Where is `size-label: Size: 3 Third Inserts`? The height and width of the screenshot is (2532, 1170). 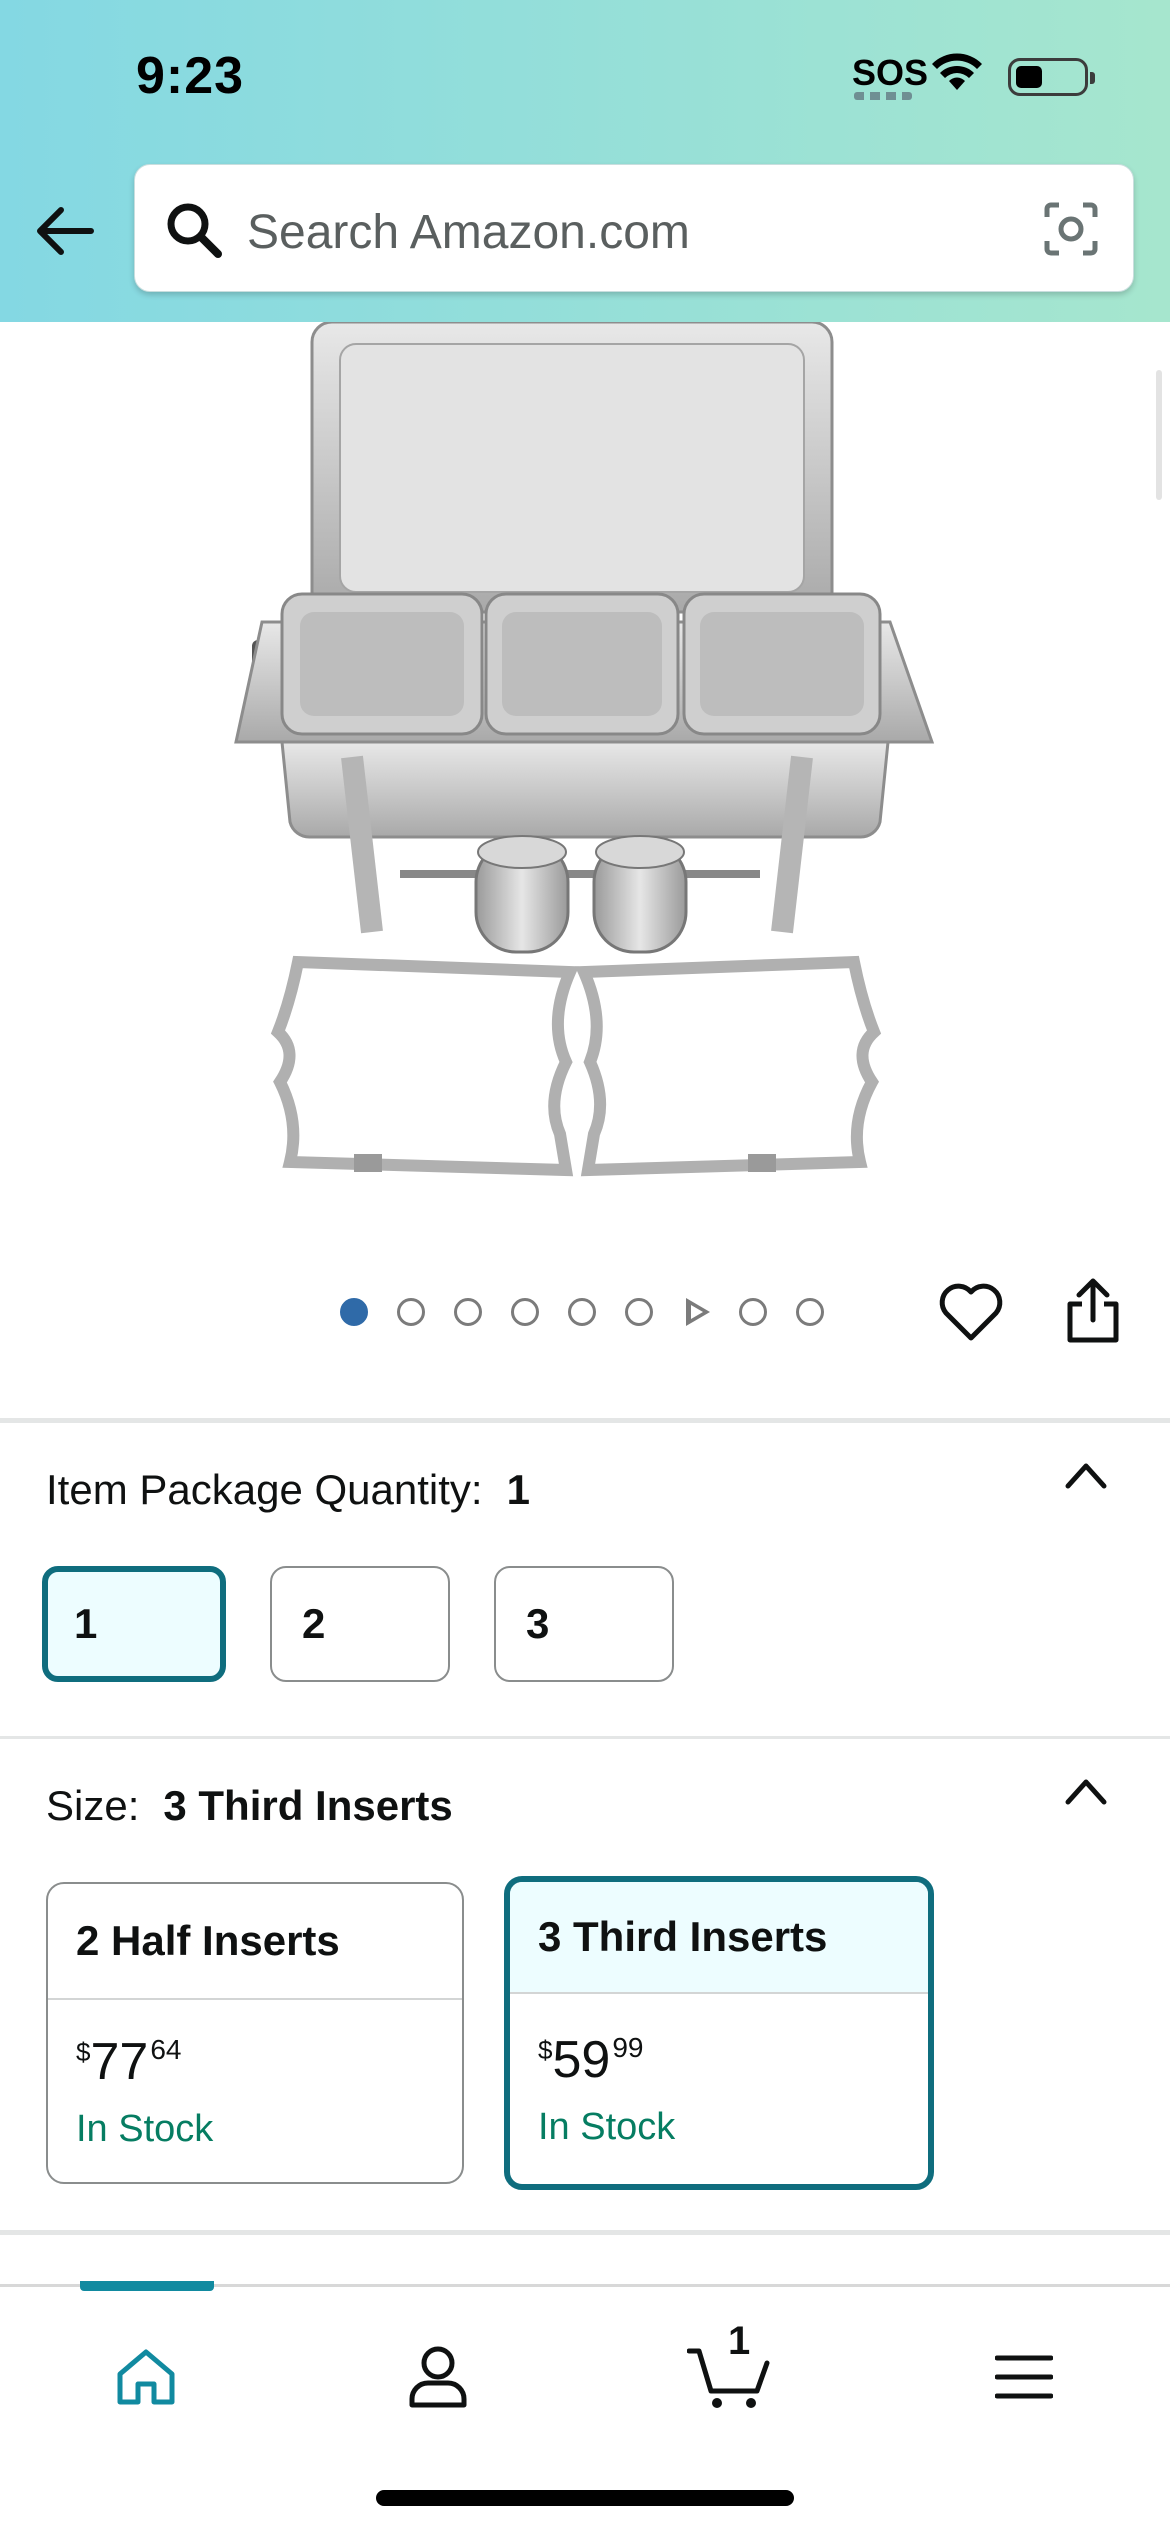
size-label: Size: 3 Third Inserts is located at coordinates (249, 1806).